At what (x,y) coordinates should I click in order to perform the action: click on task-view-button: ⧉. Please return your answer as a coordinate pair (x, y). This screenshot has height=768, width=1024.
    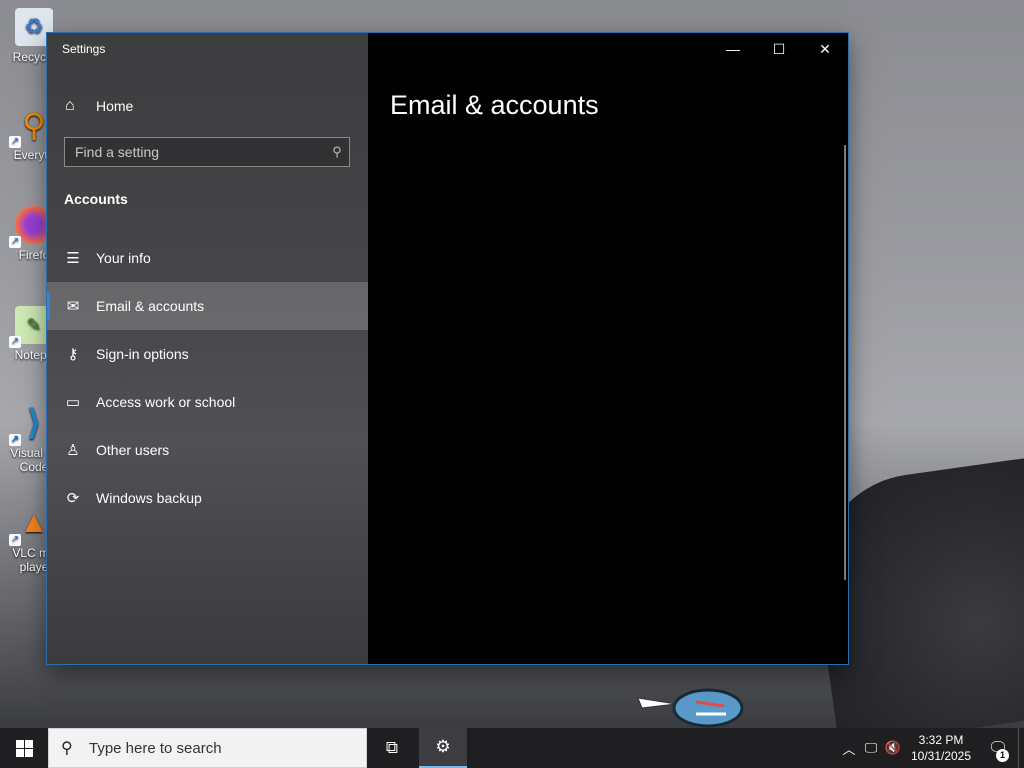
    Looking at the image, I should click on (392, 748).